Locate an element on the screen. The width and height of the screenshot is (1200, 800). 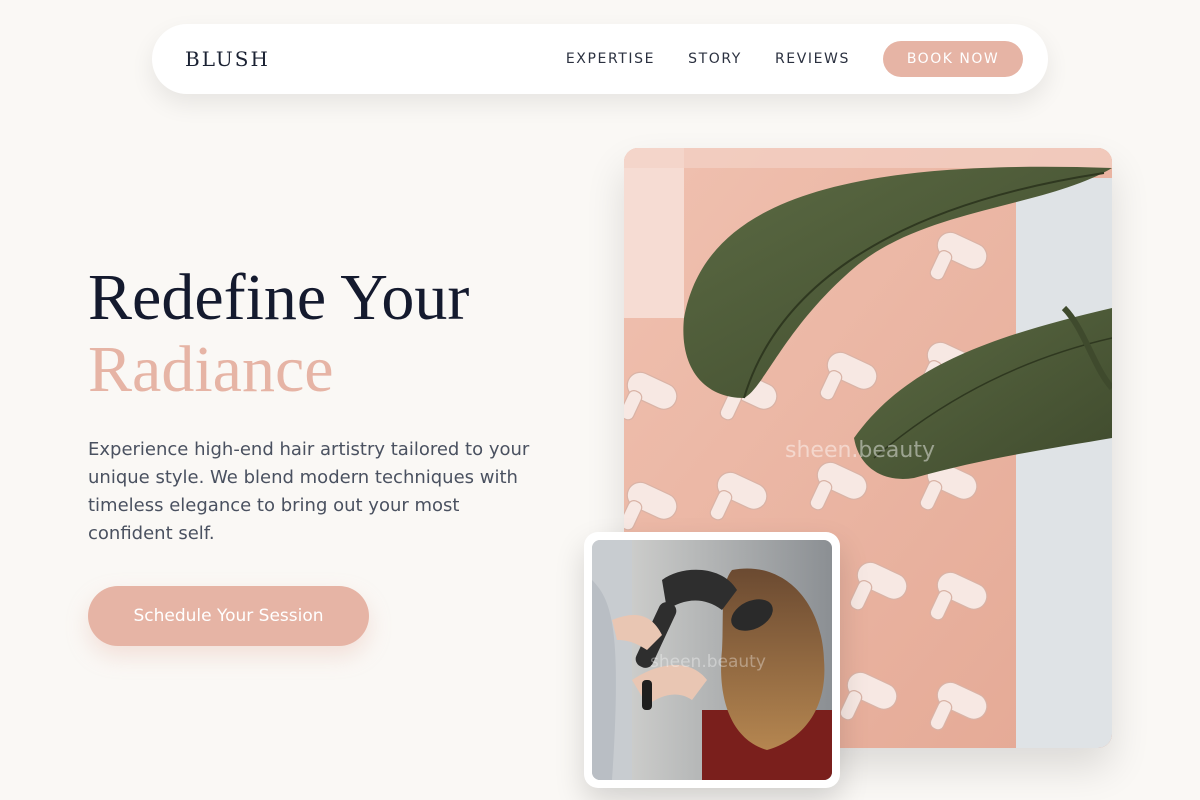
nav-link-reviews: REVIEWS is located at coordinates (812, 59).